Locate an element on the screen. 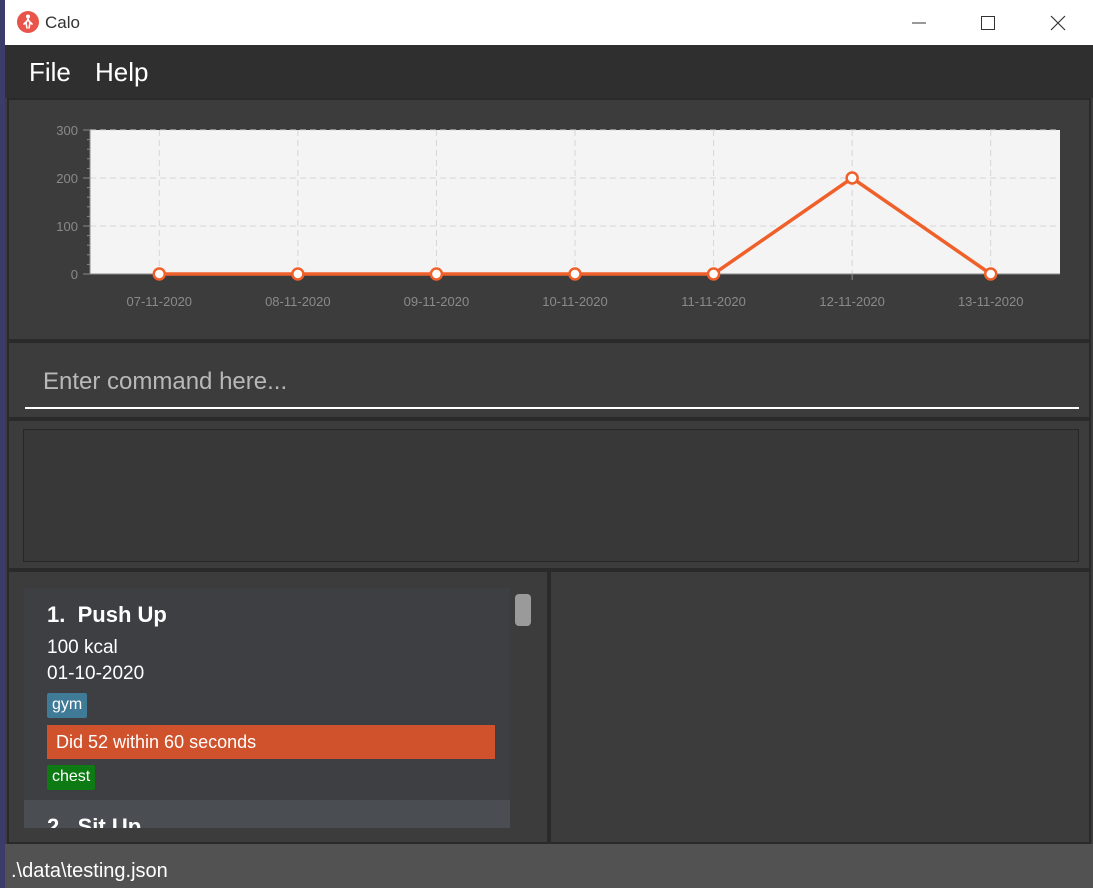  exercise-date: 01-10-2020 is located at coordinates (96, 673).